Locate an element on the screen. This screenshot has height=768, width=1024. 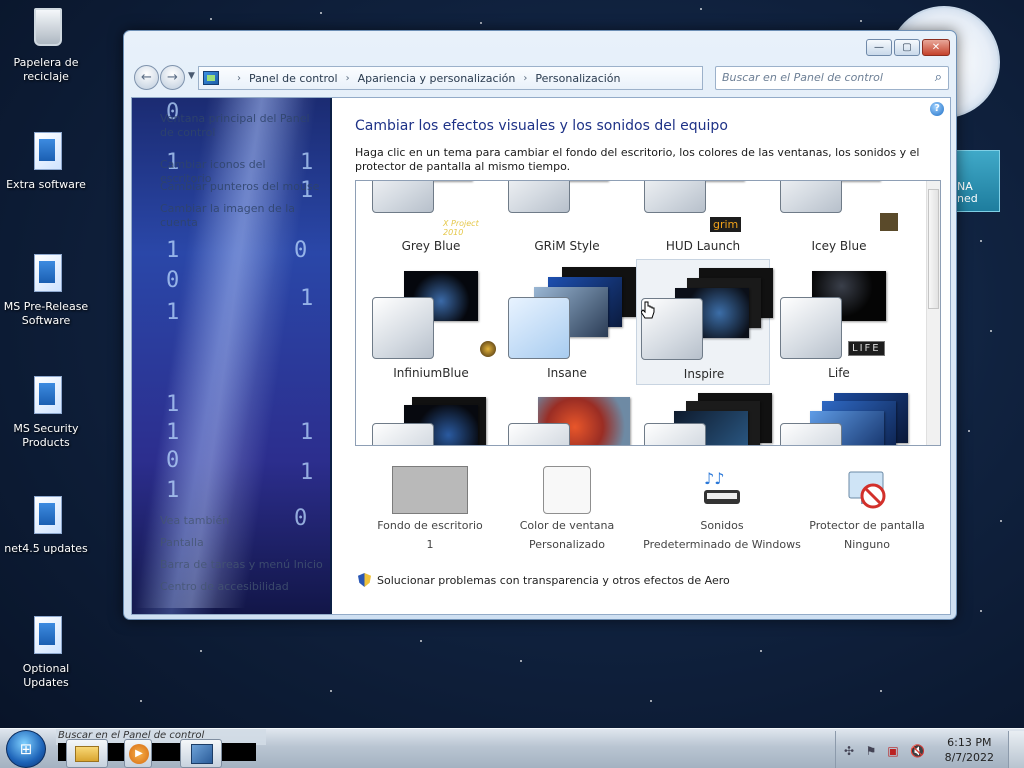
start-button: ⊞ is located at coordinates (26, 749).